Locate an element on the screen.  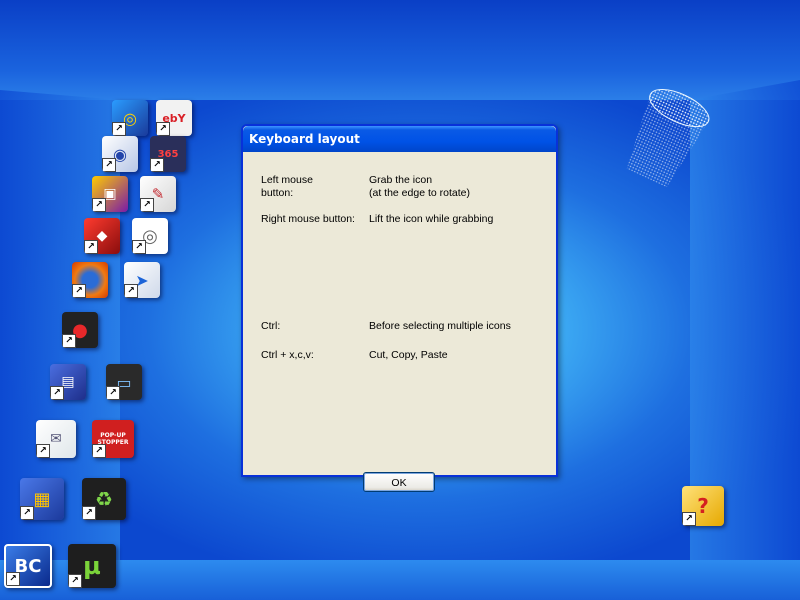
ok-button: OK is located at coordinates (399, 482).